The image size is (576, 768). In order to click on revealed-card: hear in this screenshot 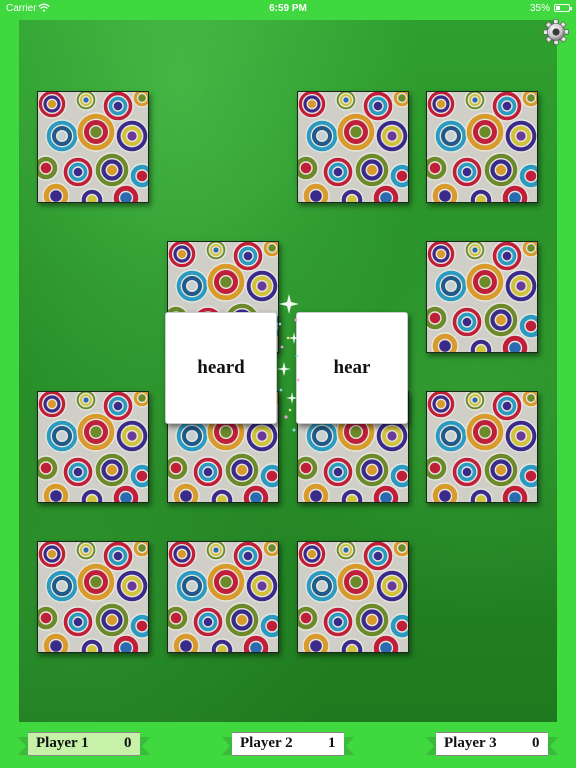, I will do `click(352, 368)`.